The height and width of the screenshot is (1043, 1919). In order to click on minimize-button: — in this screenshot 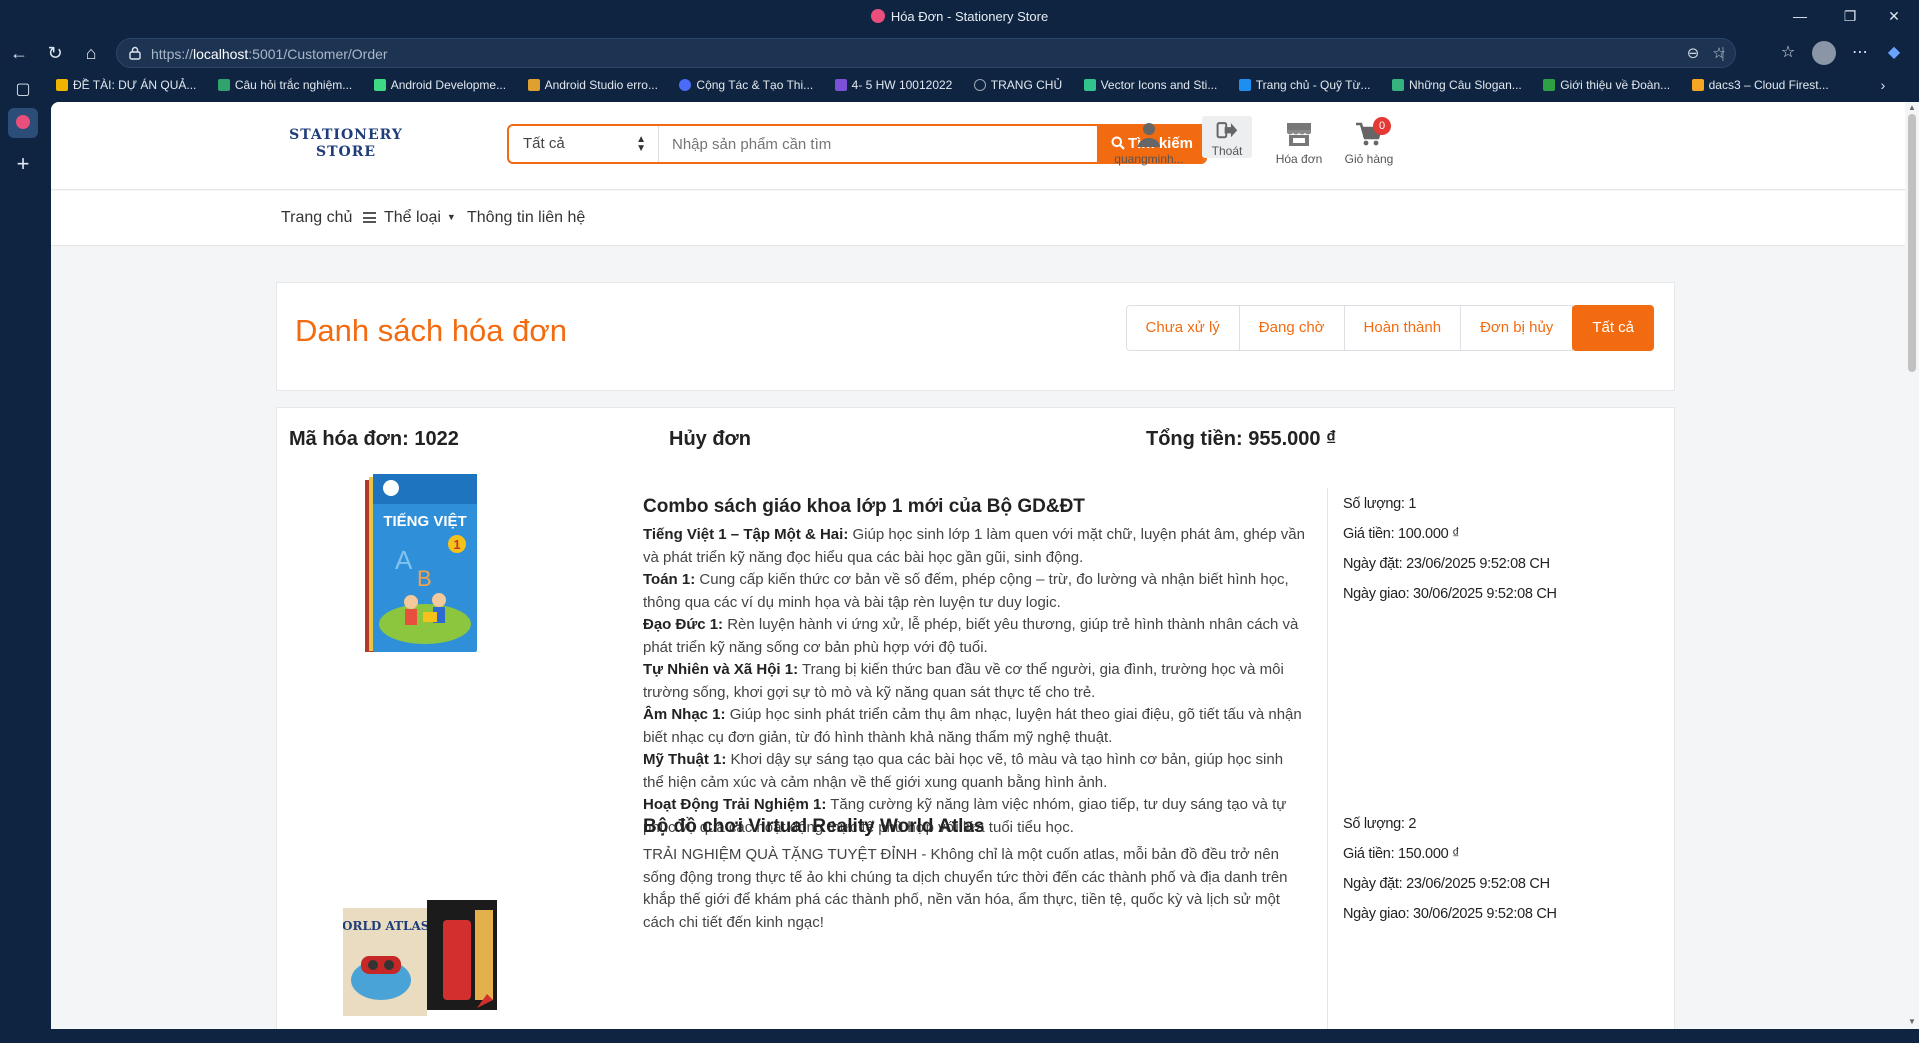, I will do `click(1800, 17)`.